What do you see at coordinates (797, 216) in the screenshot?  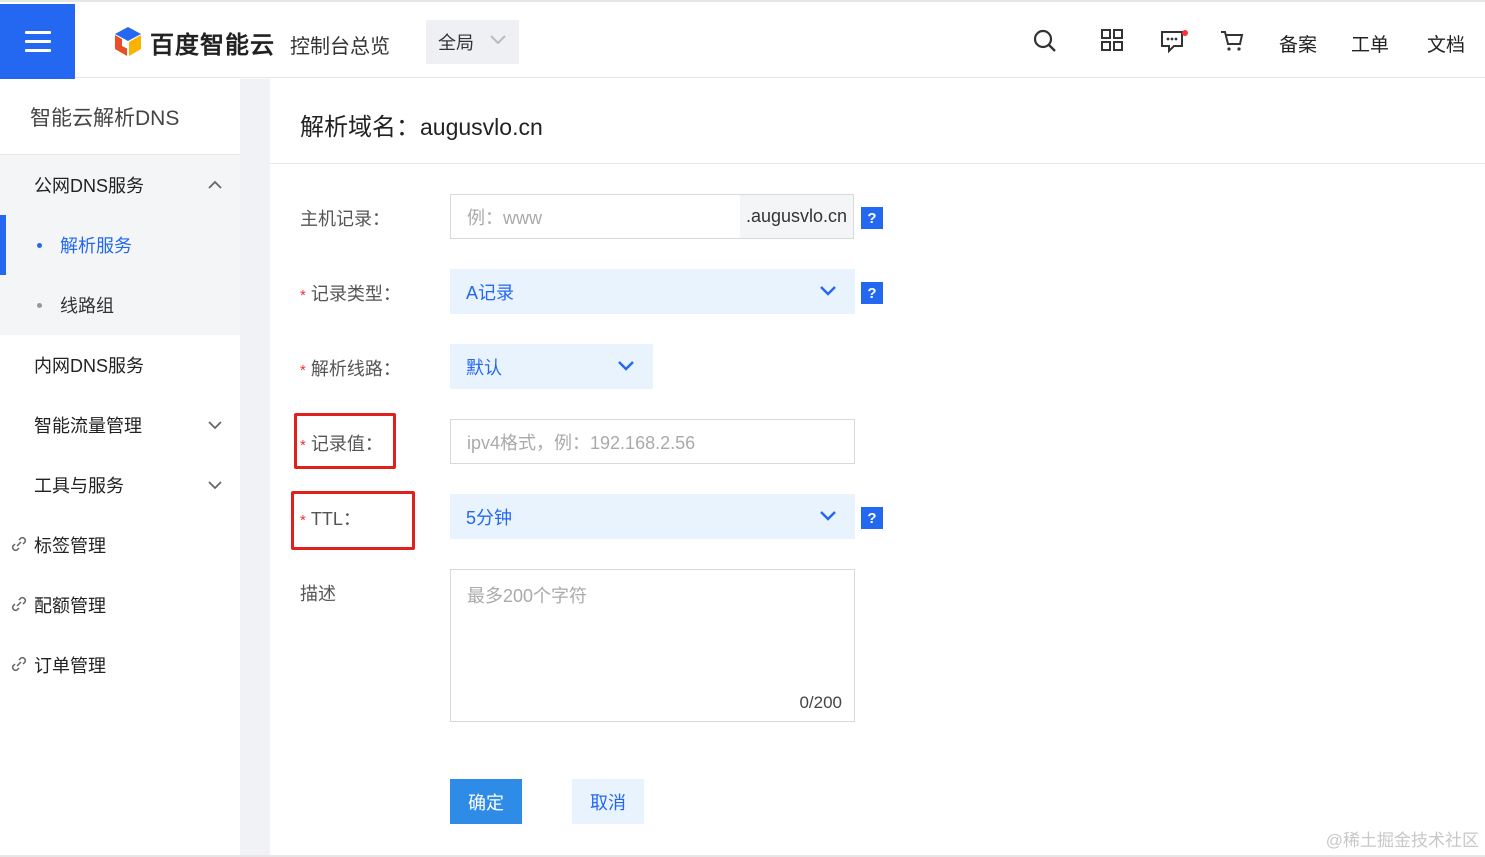 I see `domain-suffix: .augusvlo.cn` at bounding box center [797, 216].